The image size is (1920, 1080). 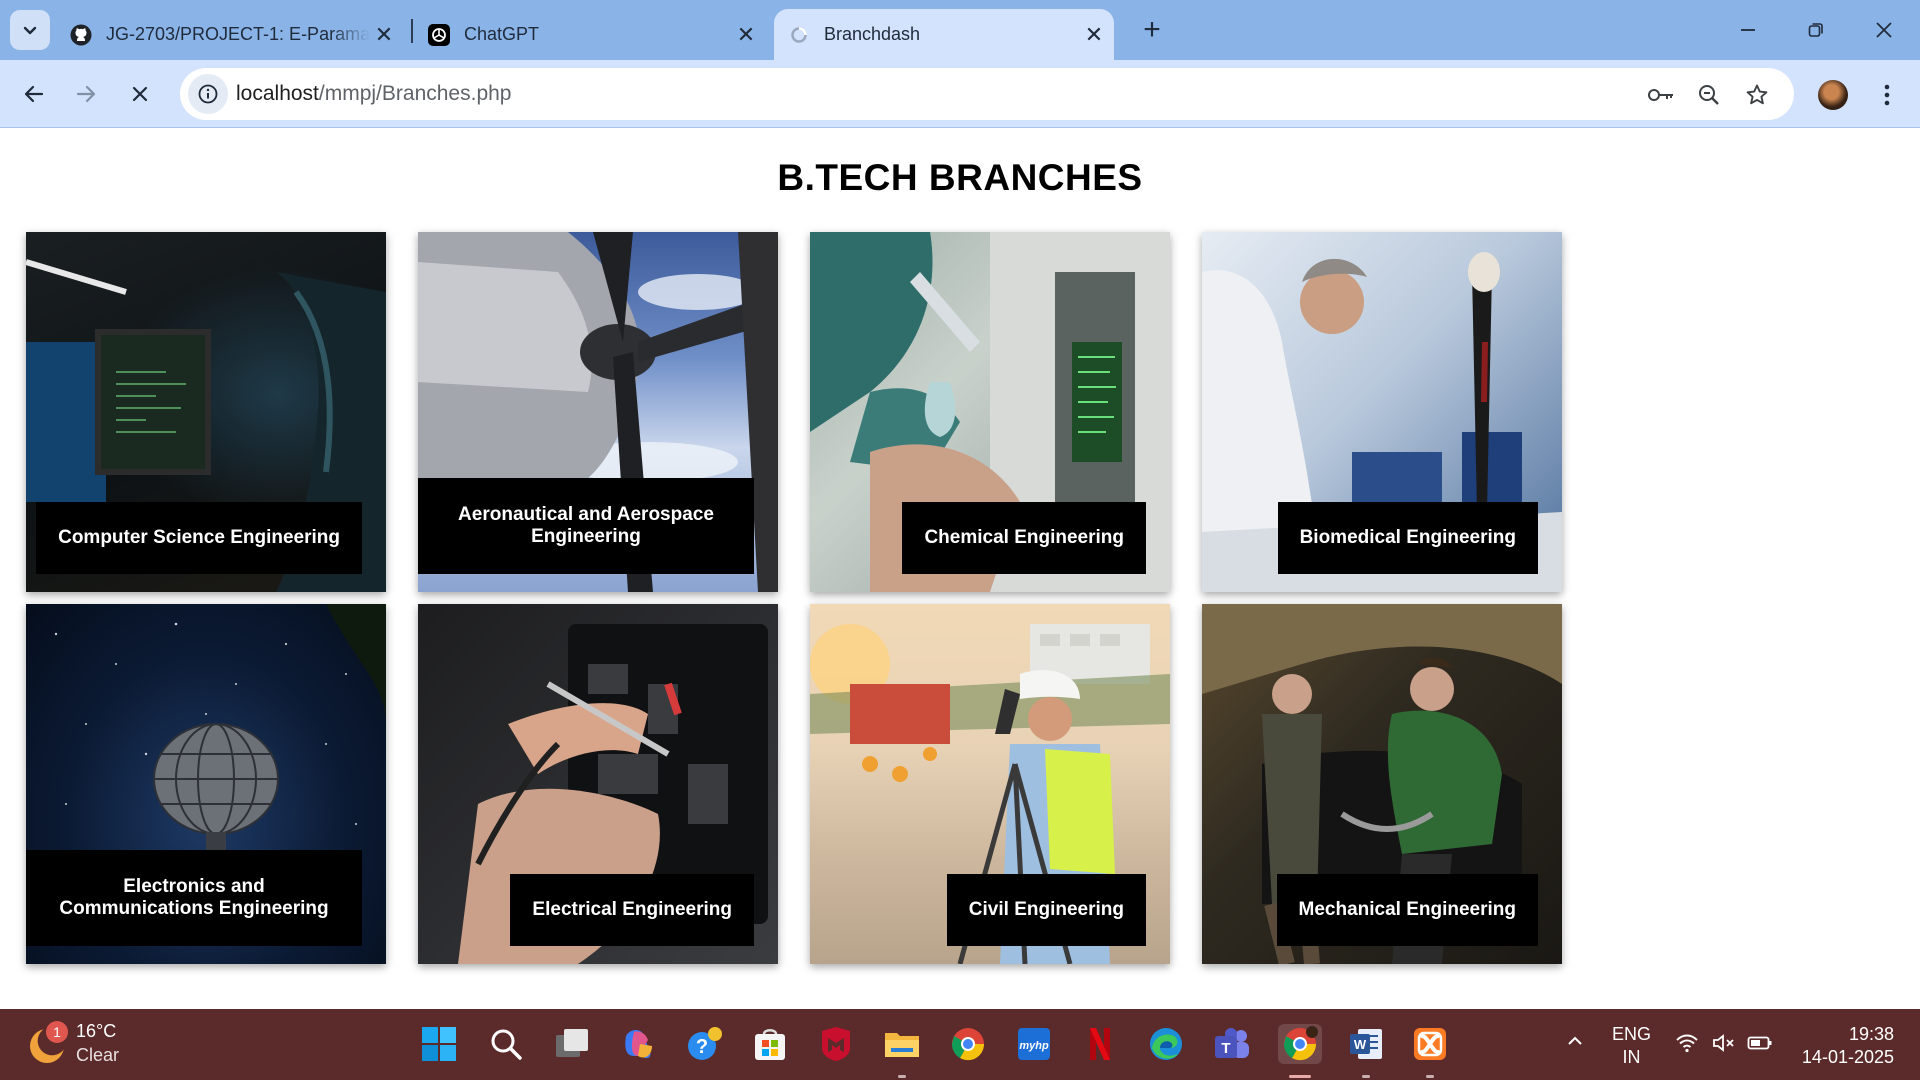 What do you see at coordinates (990, 412) in the screenshot?
I see `branch-card: Chemical Engineering` at bounding box center [990, 412].